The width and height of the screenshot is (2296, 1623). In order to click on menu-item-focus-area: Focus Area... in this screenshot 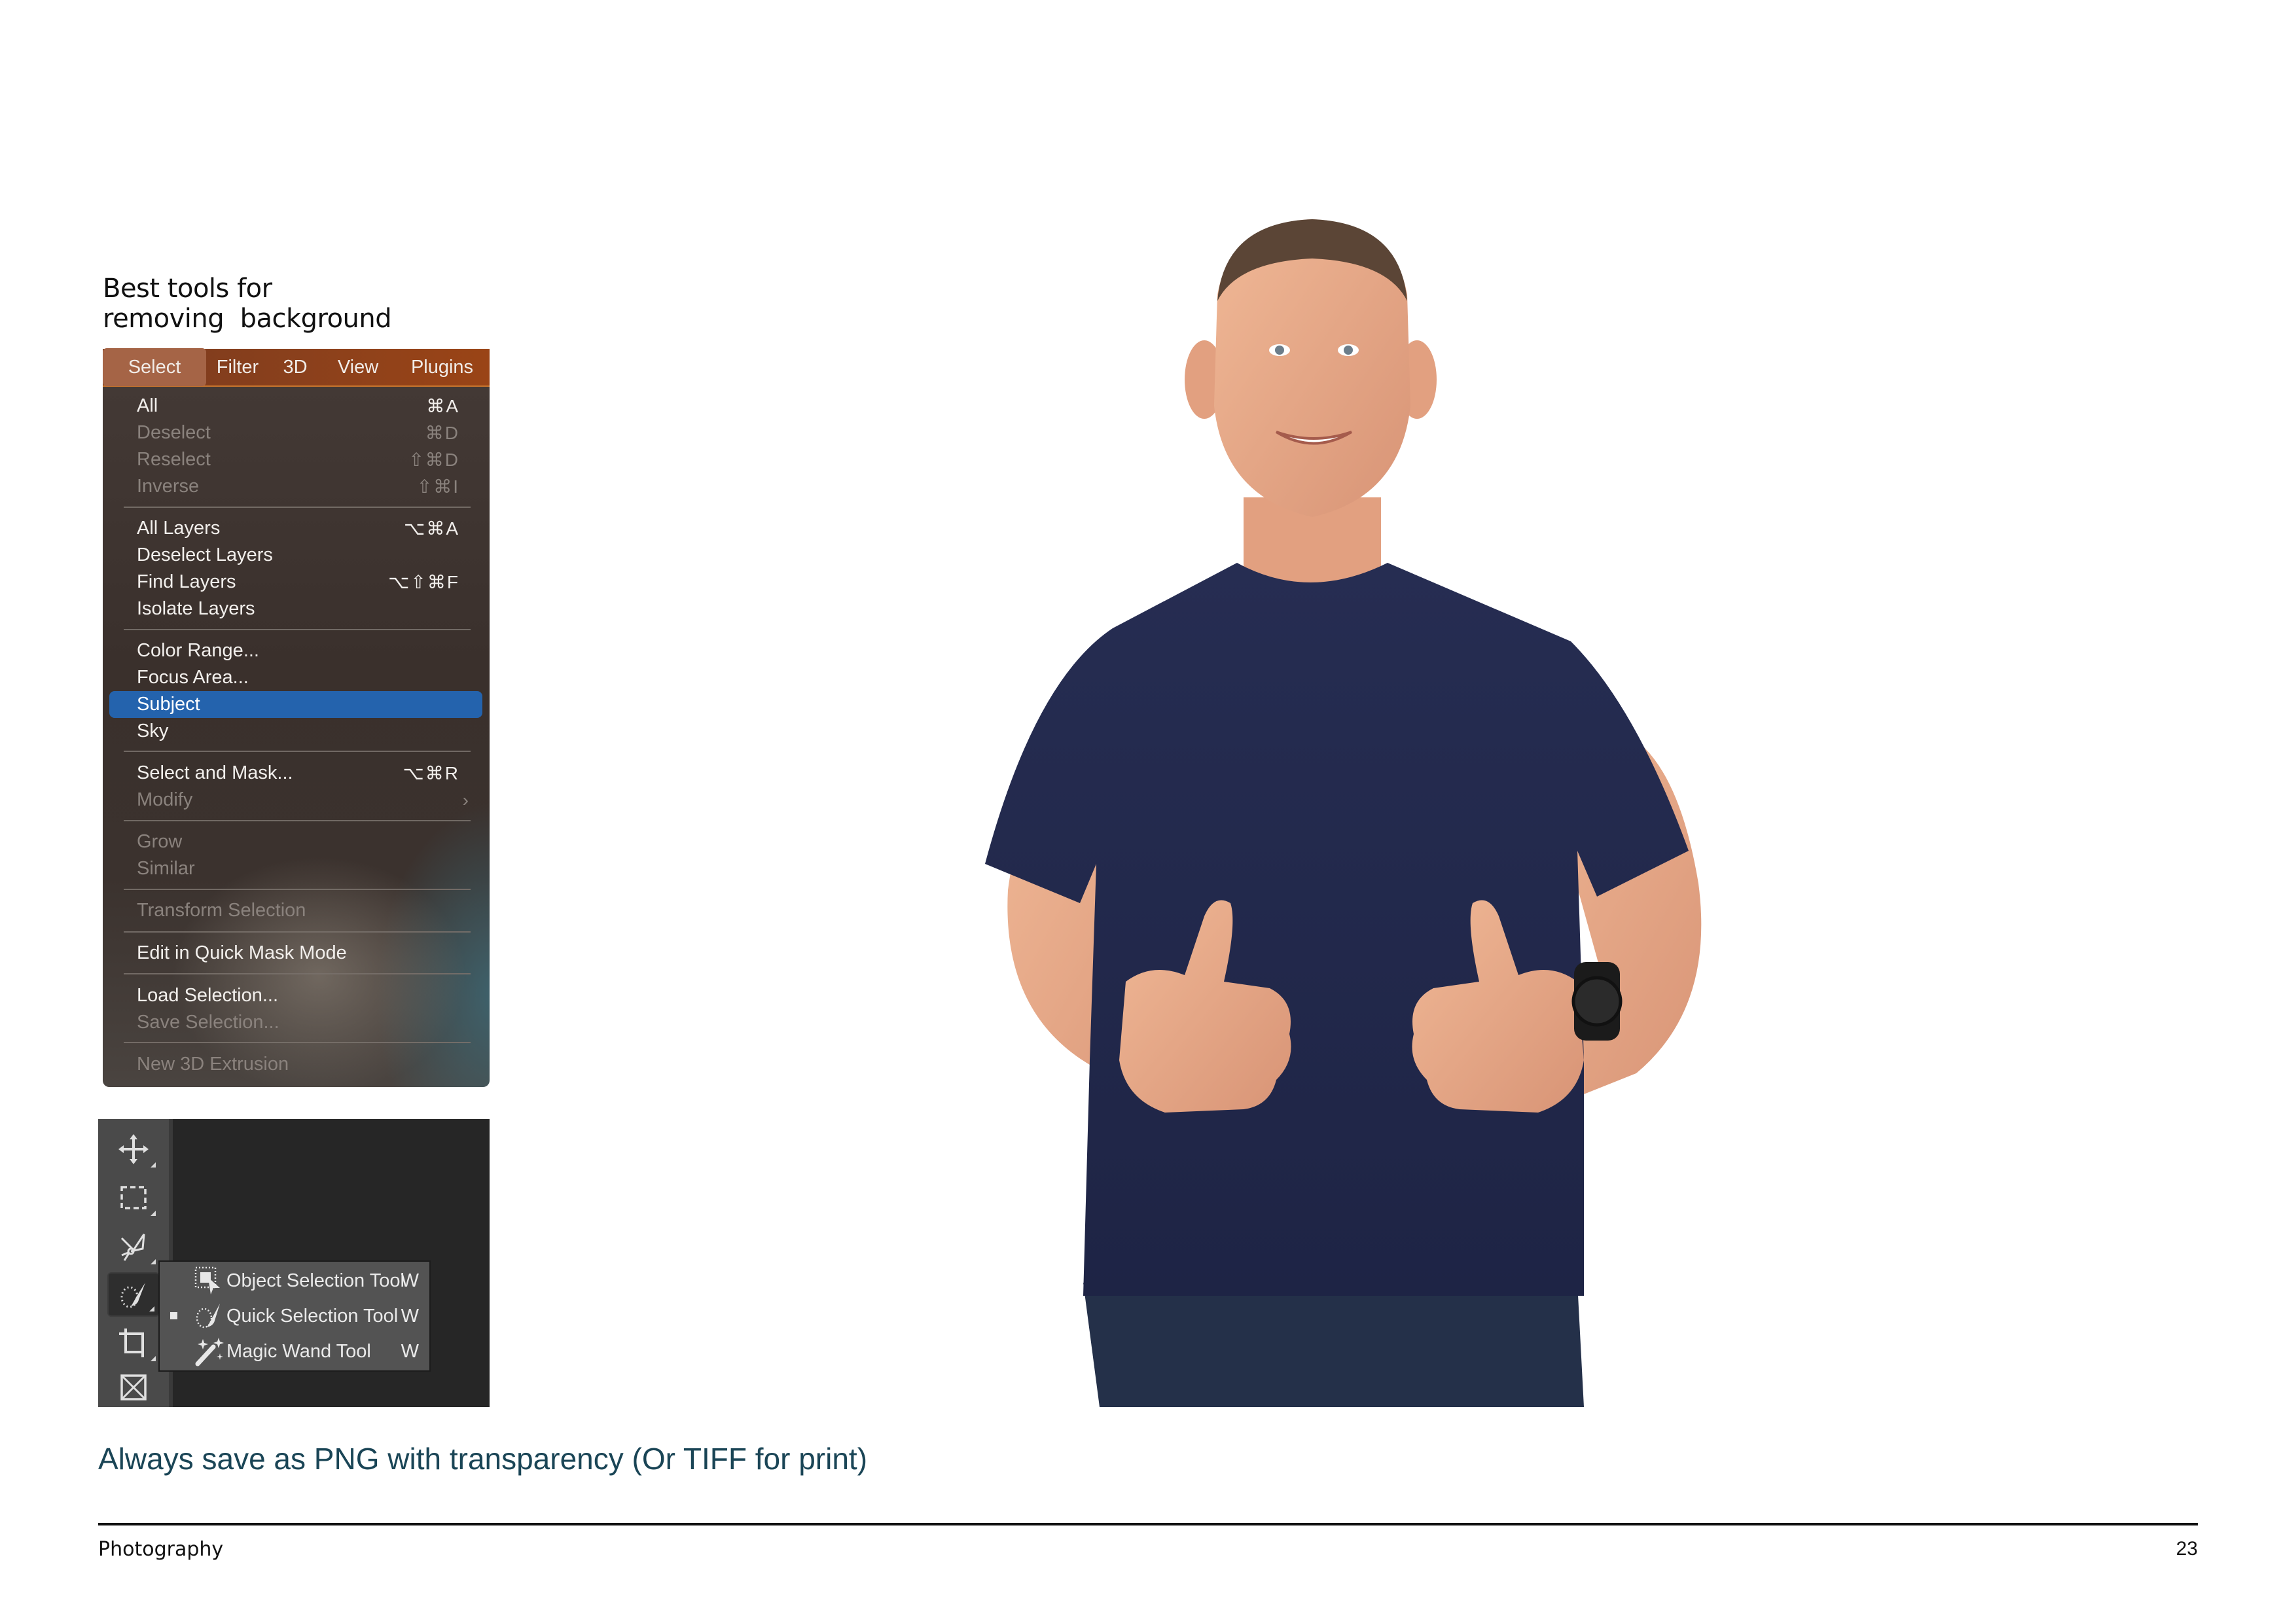, I will do `click(296, 677)`.